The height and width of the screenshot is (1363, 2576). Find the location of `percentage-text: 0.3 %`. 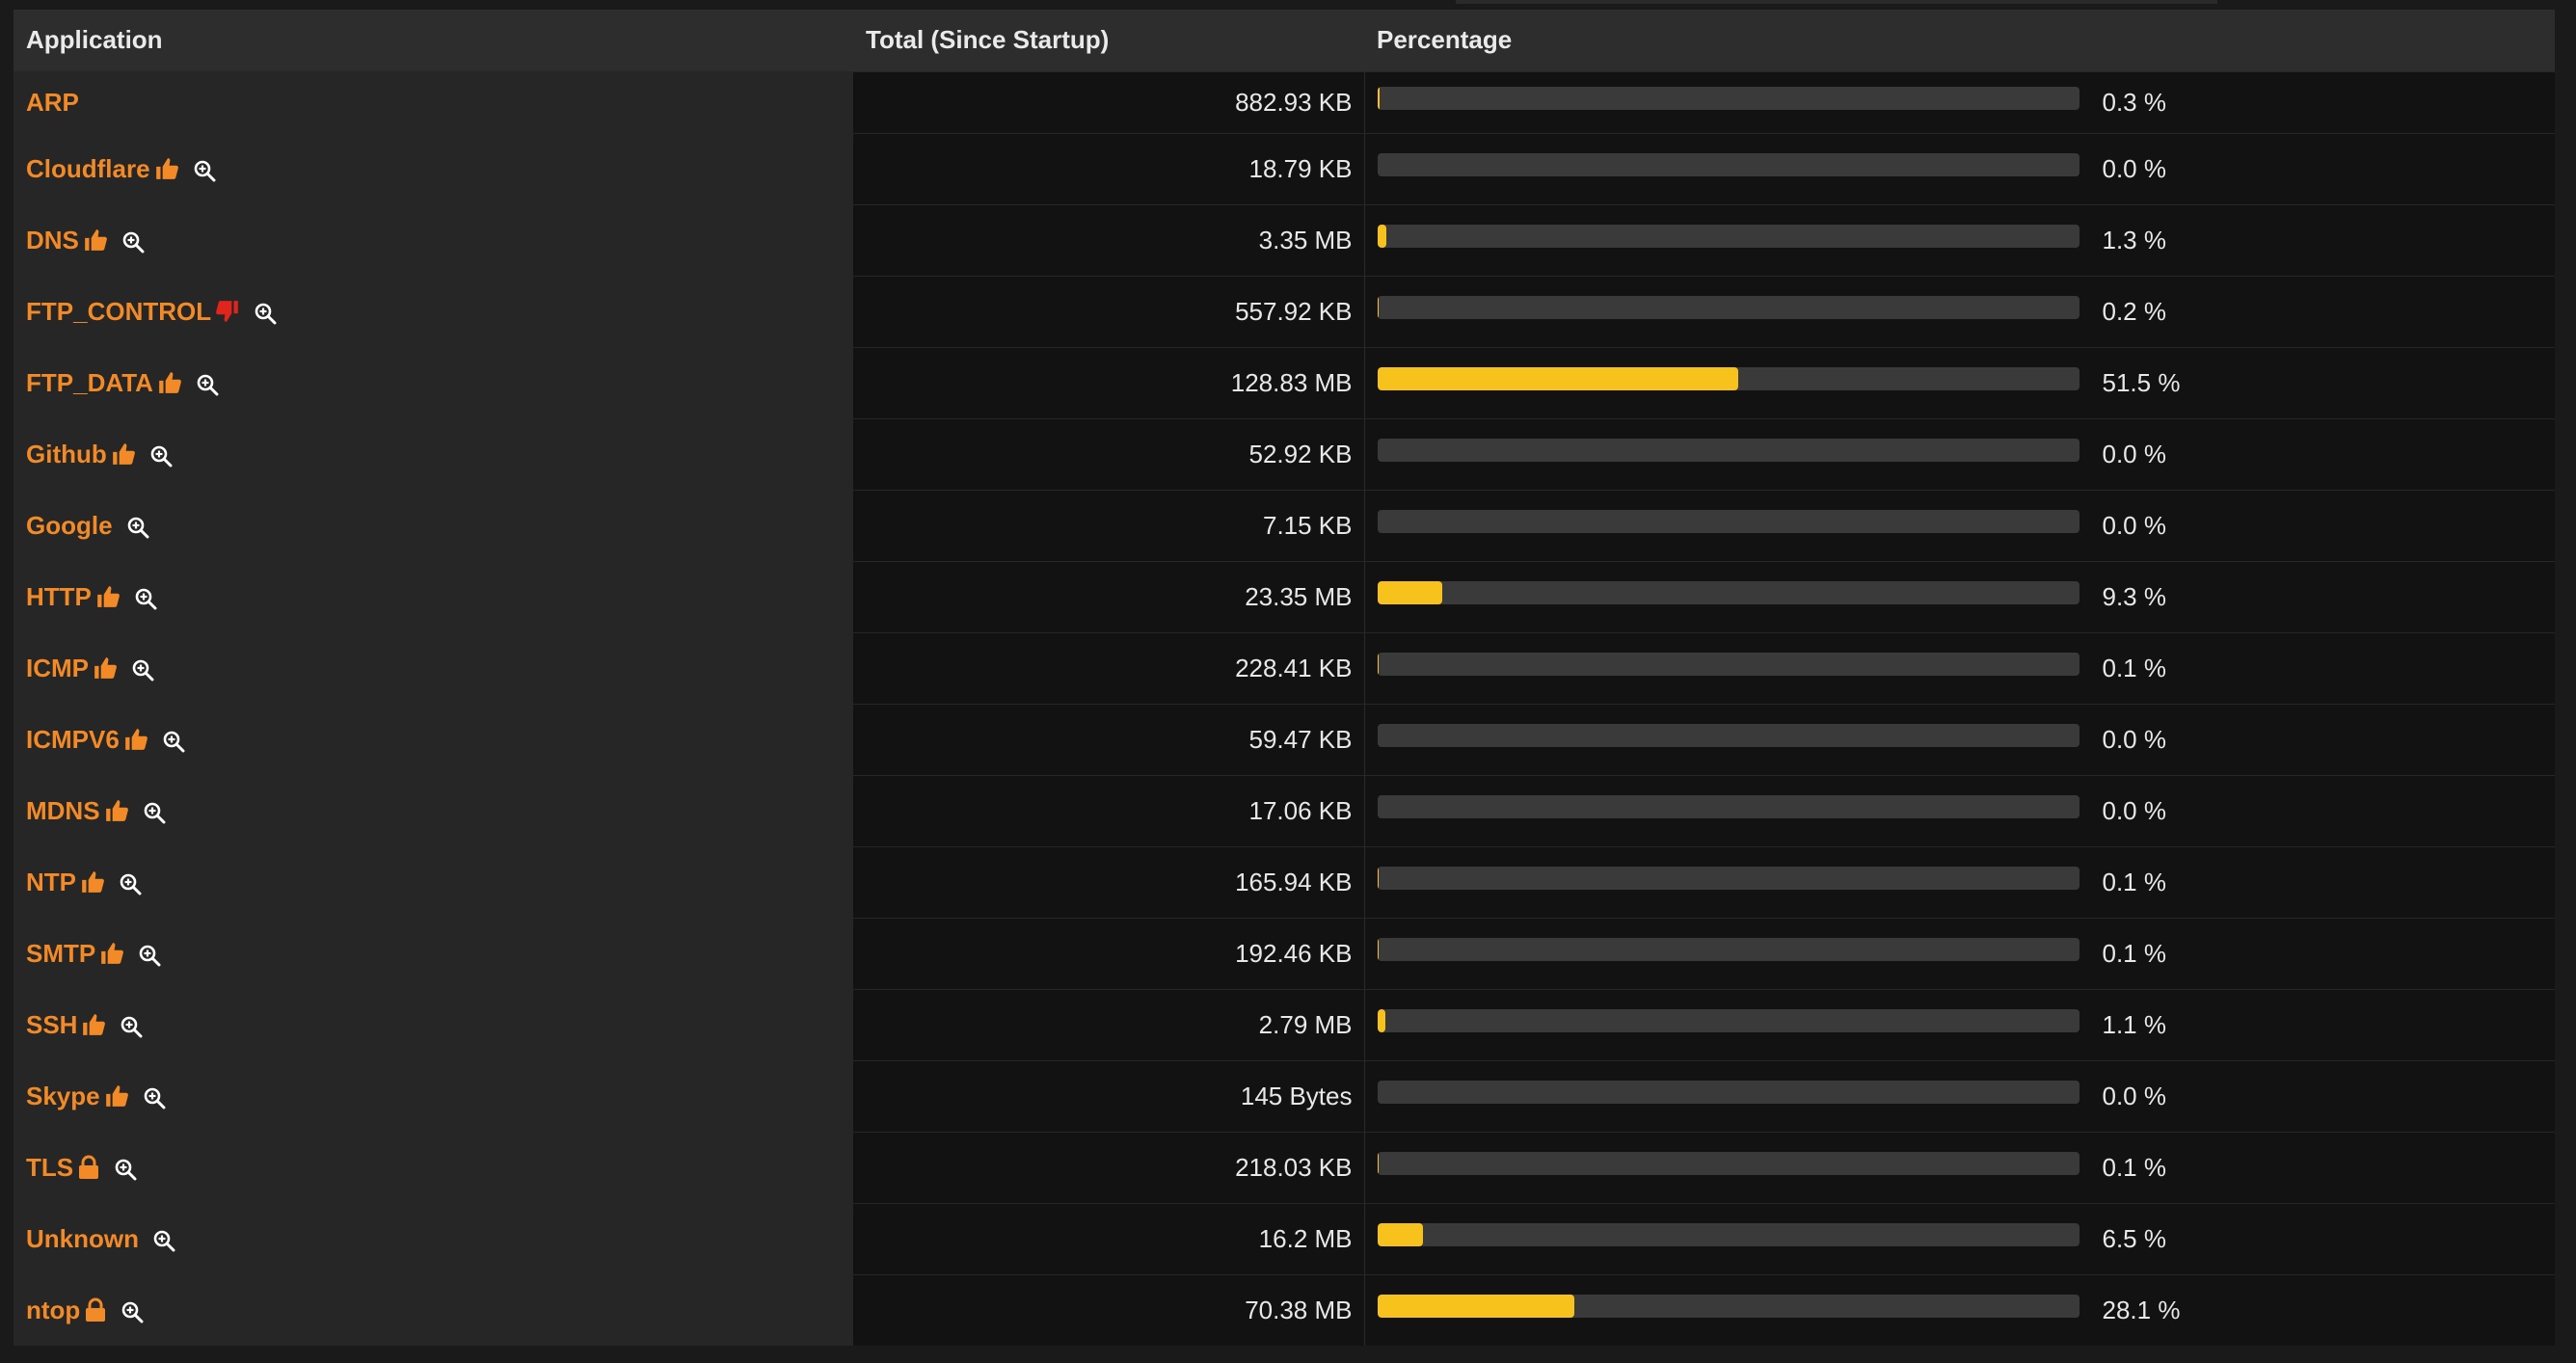

percentage-text: 0.3 % is located at coordinates (2134, 102).